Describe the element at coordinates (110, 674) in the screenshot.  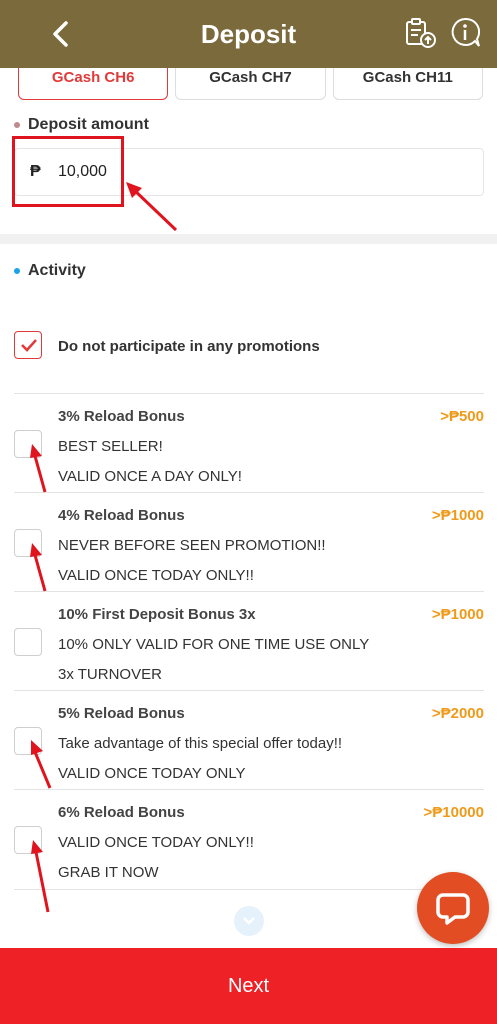
I see `promotion-condition: 3x TURNOVER` at that location.